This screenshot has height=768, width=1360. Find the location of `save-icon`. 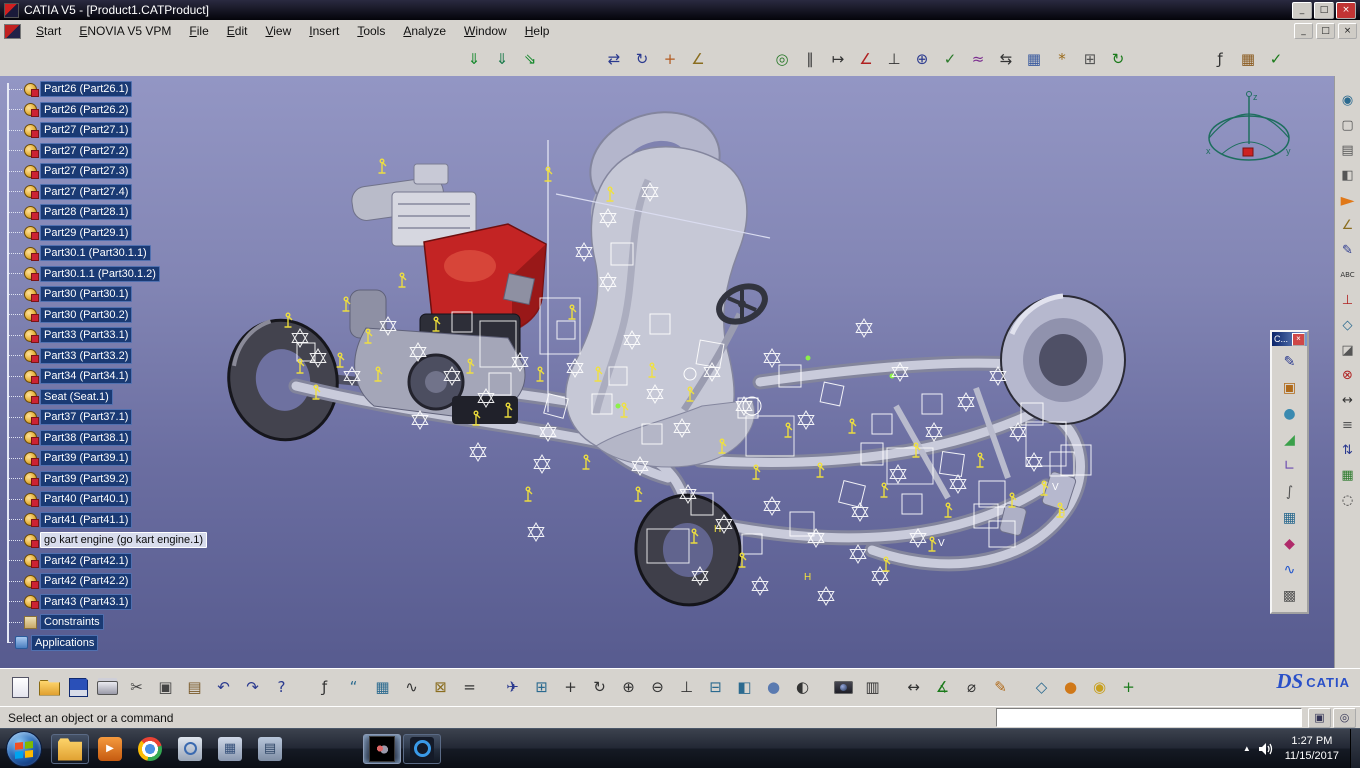

save-icon is located at coordinates (78, 687).